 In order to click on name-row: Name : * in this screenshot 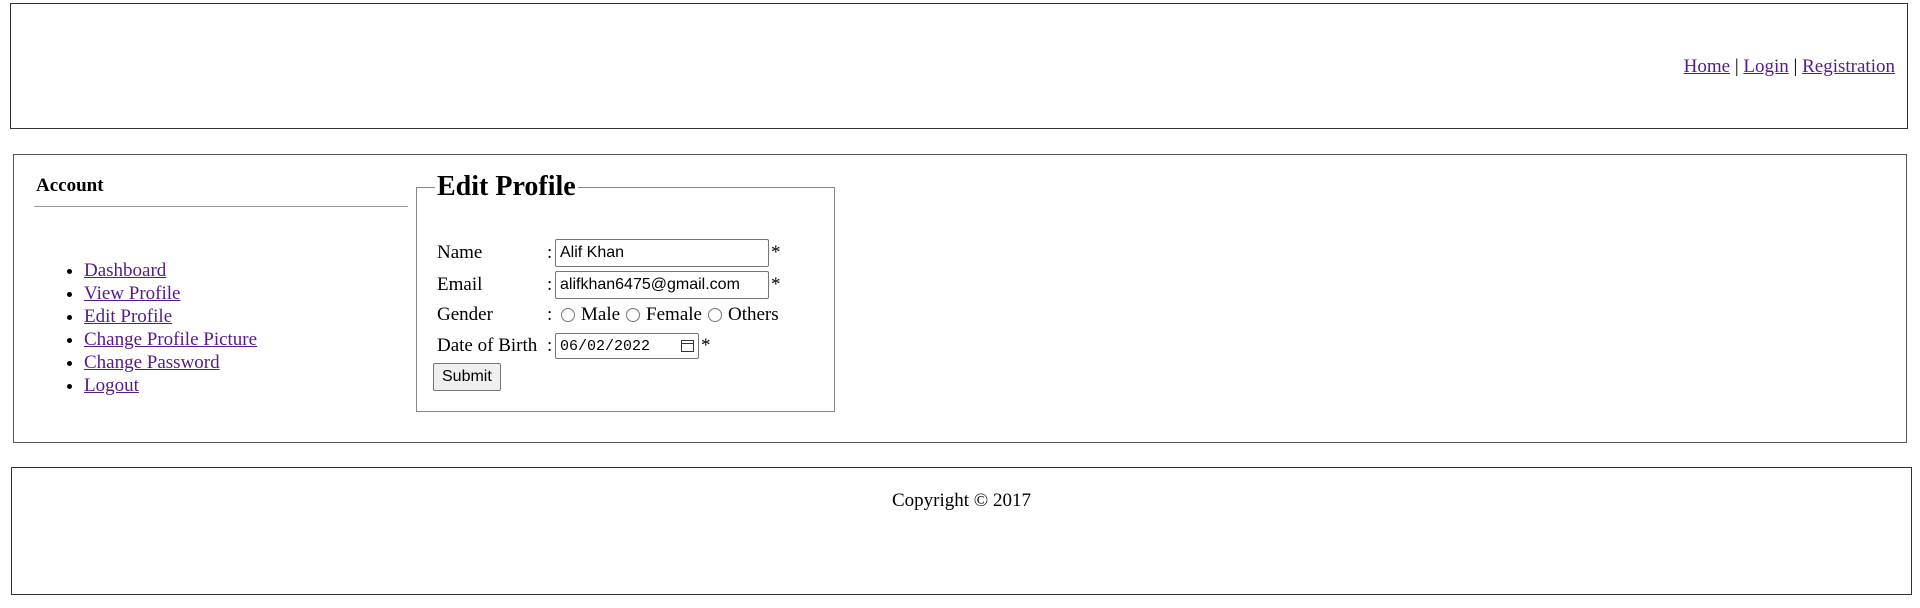, I will do `click(609, 253)`.